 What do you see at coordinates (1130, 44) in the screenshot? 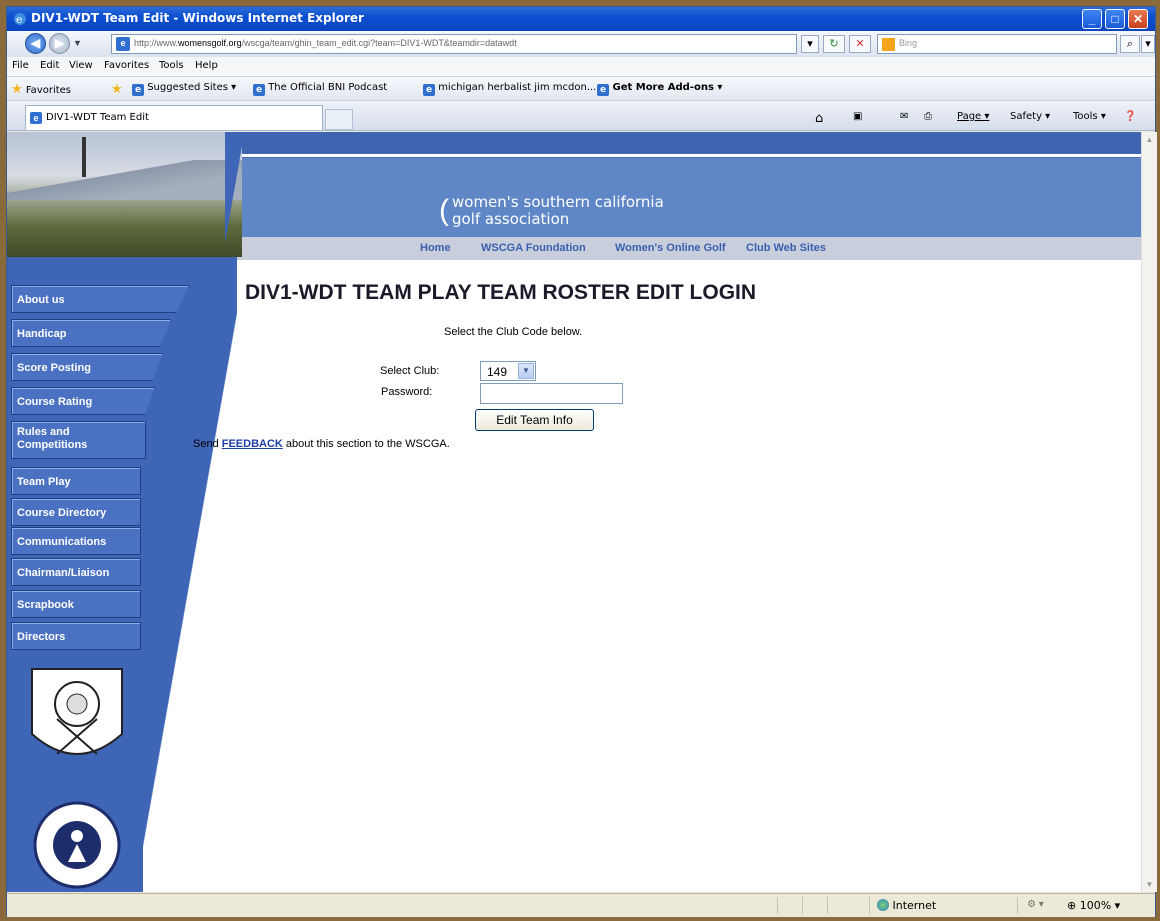
I see `search-button: ⌕` at bounding box center [1130, 44].